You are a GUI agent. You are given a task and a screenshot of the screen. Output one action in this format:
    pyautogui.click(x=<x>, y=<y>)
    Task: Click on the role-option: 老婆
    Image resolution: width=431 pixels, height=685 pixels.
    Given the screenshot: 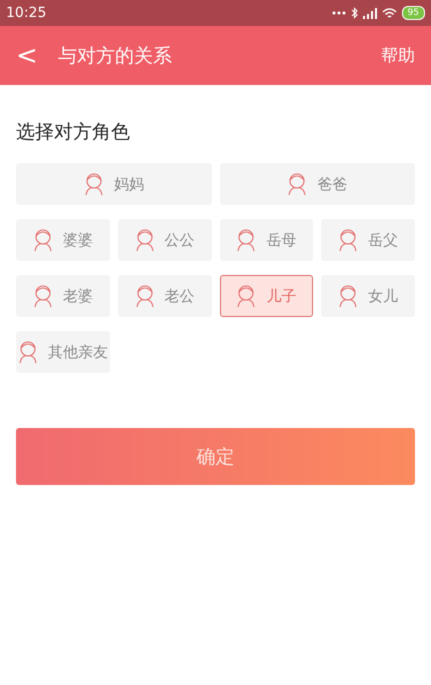 What is the action you would take?
    pyautogui.click(x=63, y=296)
    